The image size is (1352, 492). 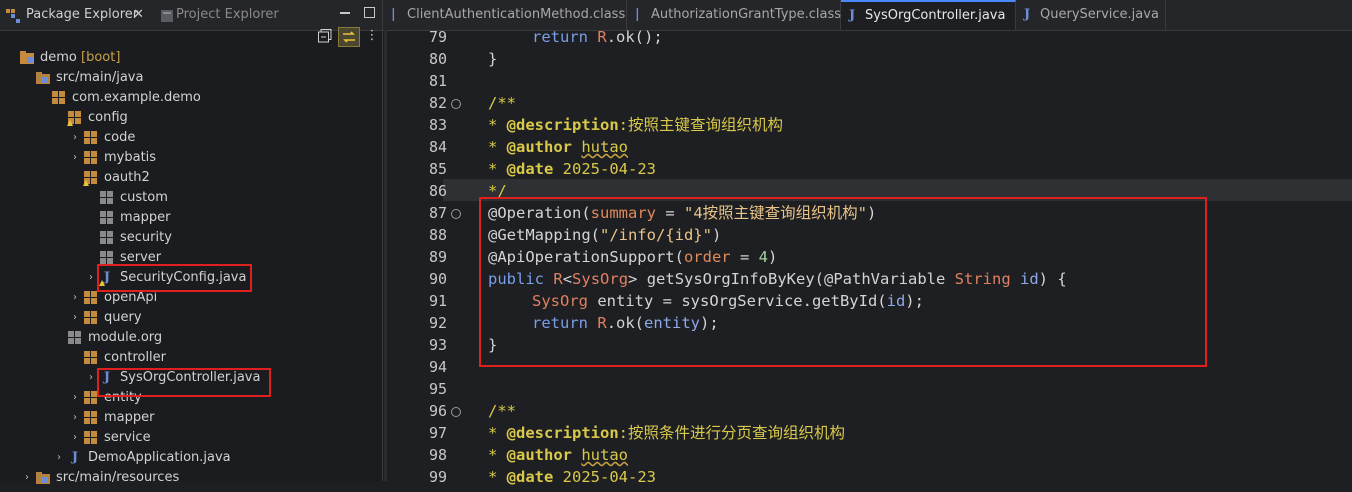 What do you see at coordinates (385, 255) in the screenshot?
I see `editor-left-border` at bounding box center [385, 255].